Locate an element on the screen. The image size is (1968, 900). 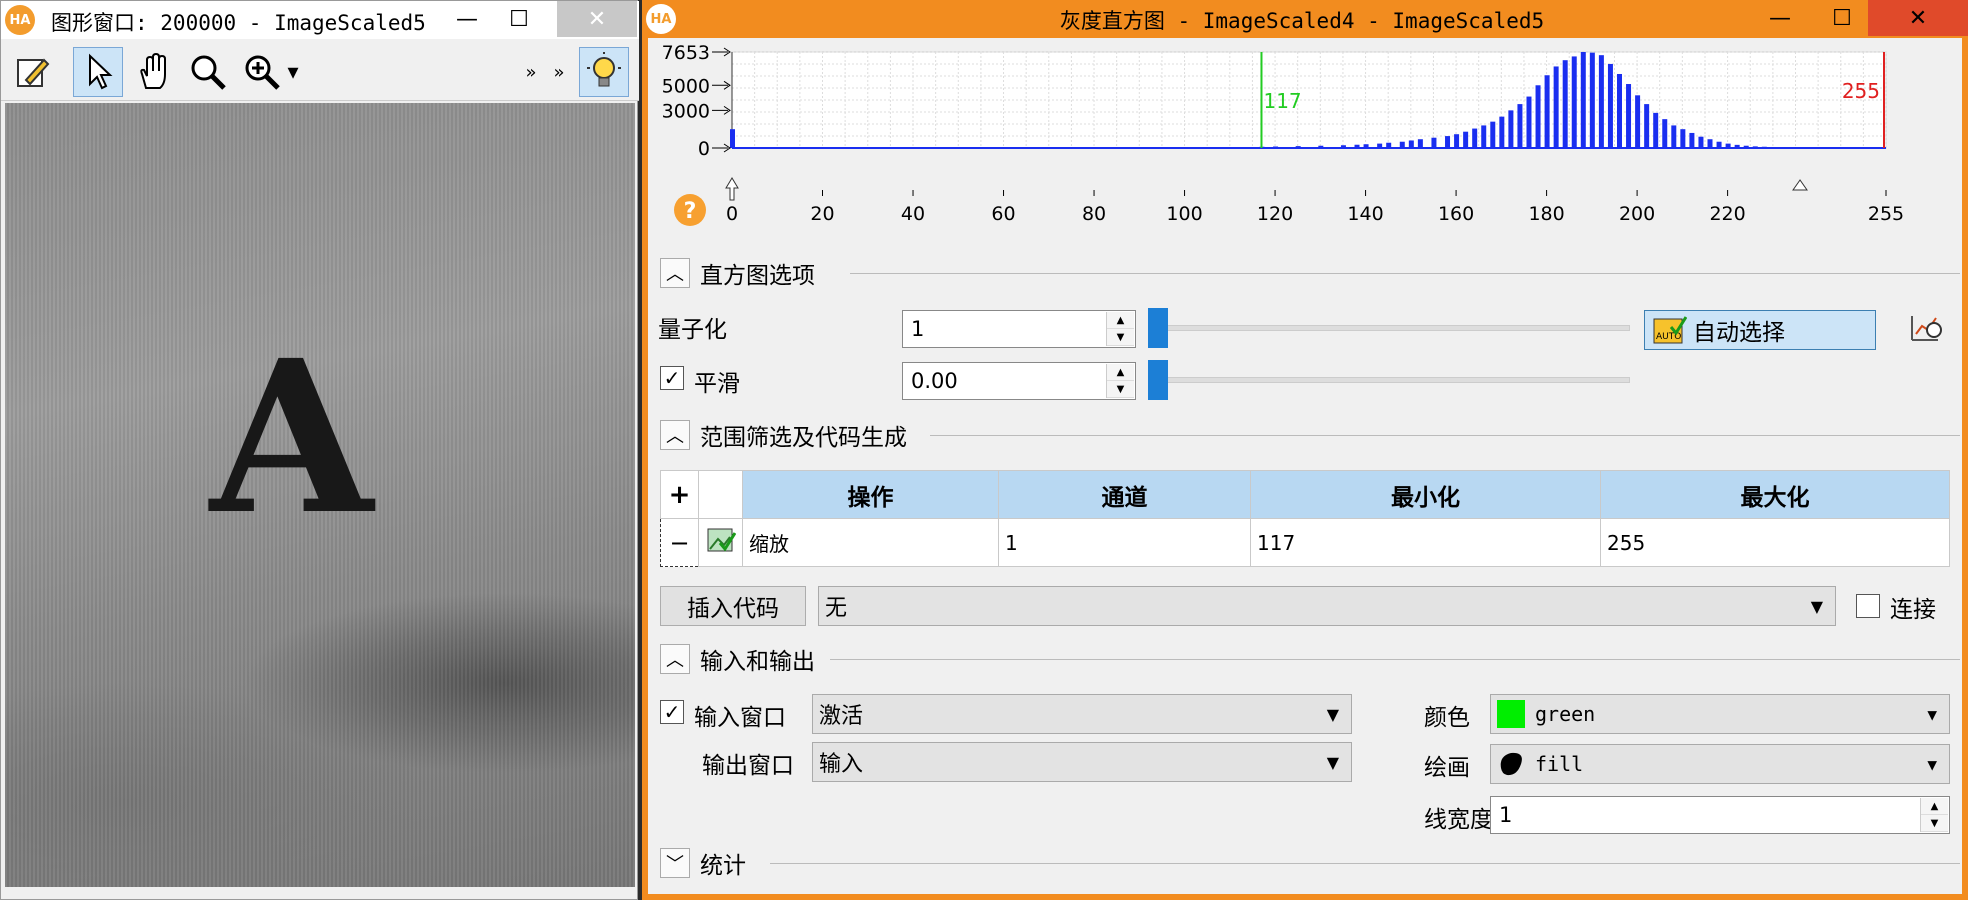
code-select: 无 ▼ is located at coordinates (1327, 606).